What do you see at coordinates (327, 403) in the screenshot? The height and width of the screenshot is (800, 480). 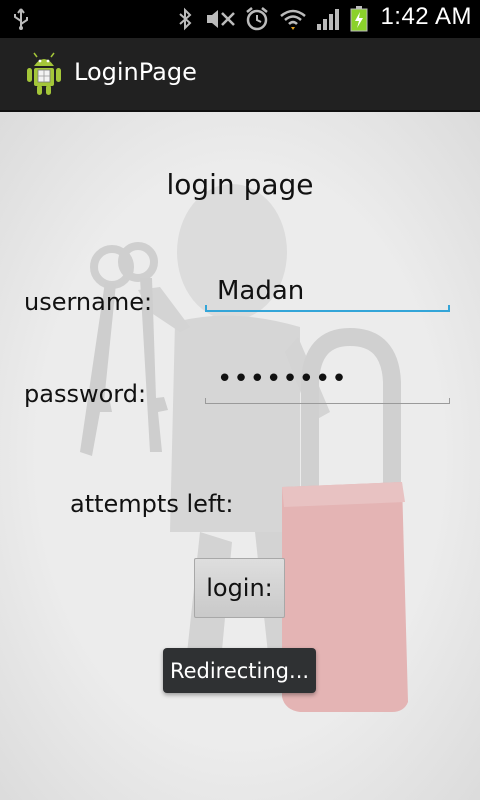 I see `password-underline` at bounding box center [327, 403].